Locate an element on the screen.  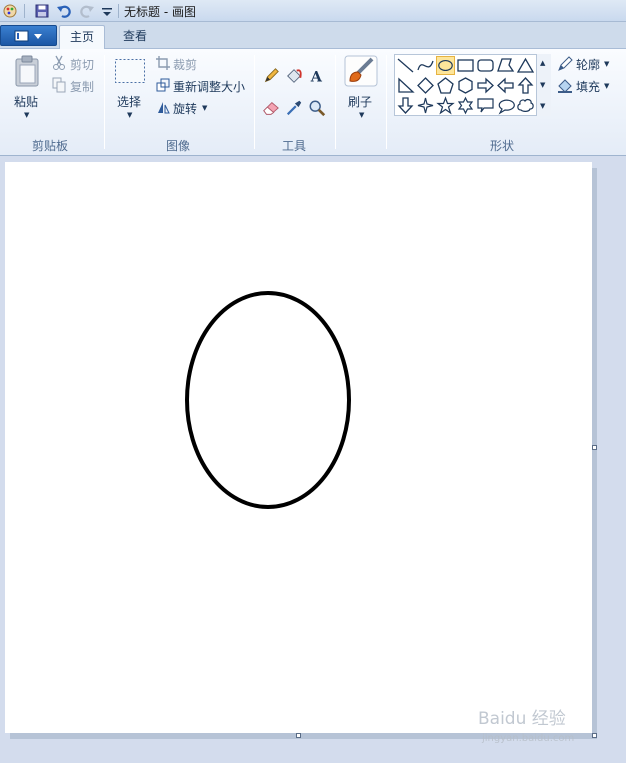
canvas-resize-handle-bottom is located at coordinates (298, 735).